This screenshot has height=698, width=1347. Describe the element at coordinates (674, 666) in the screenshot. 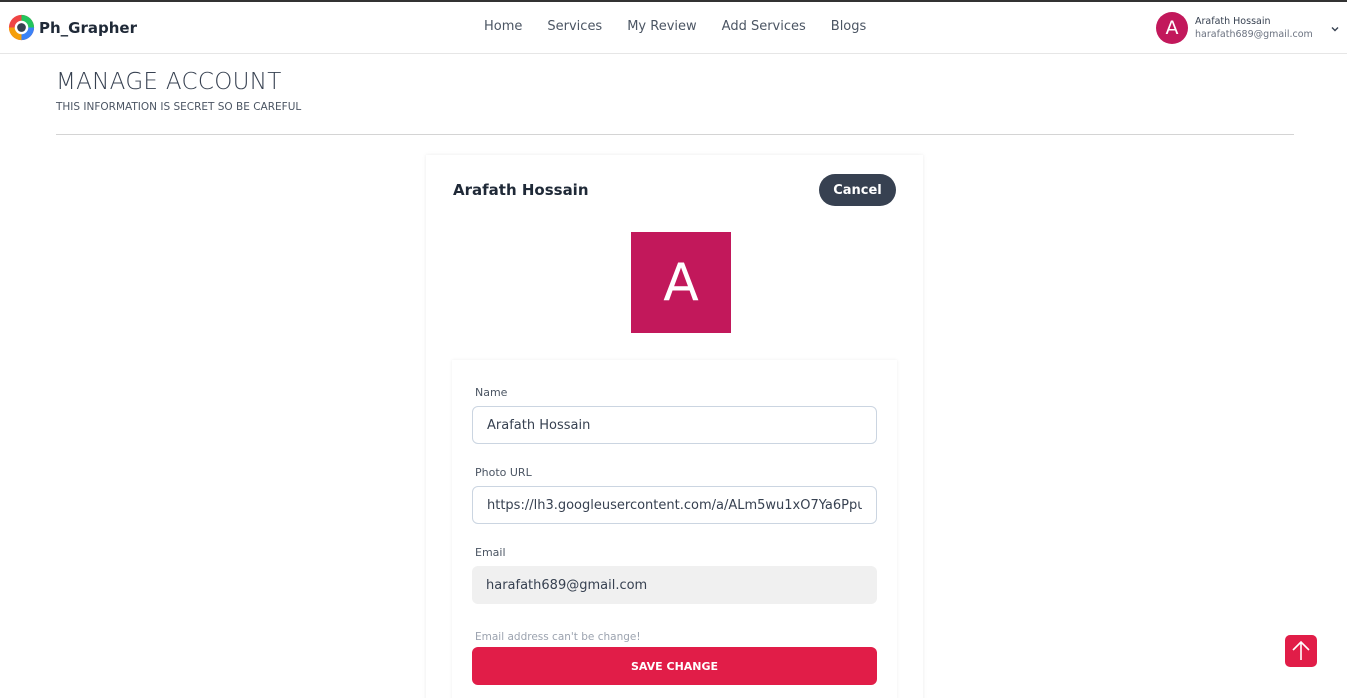

I see `save-change-button: SAVE CHANGE` at that location.